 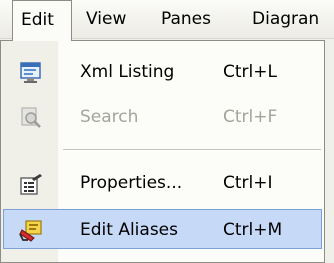 What do you see at coordinates (42, 20) in the screenshot?
I see `menu-edit: Edit` at bounding box center [42, 20].